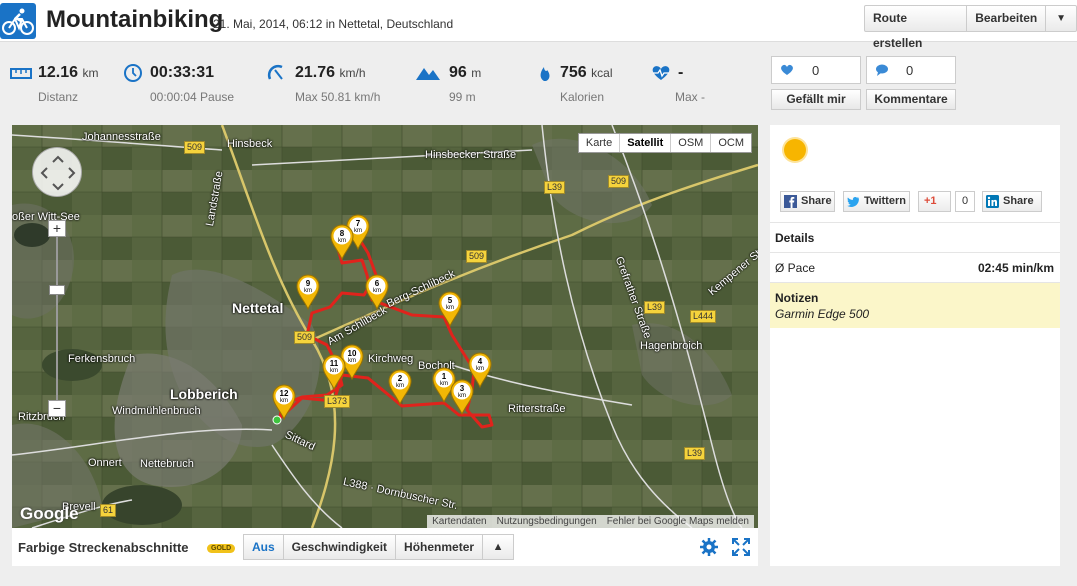 The width and height of the screenshot is (1077, 586). What do you see at coordinates (703, 316) in the screenshot?
I see `road-badge: L444` at bounding box center [703, 316].